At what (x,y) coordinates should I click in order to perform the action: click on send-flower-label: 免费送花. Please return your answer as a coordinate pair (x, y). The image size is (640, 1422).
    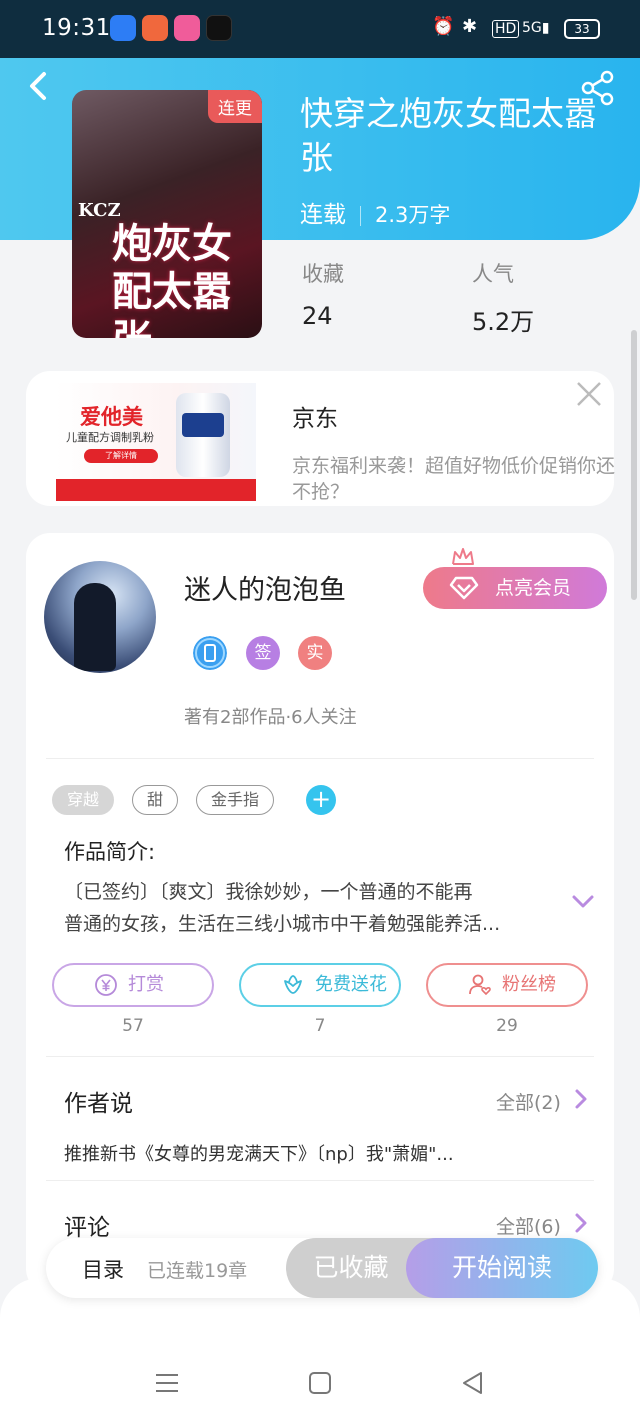
    Looking at the image, I should click on (351, 984).